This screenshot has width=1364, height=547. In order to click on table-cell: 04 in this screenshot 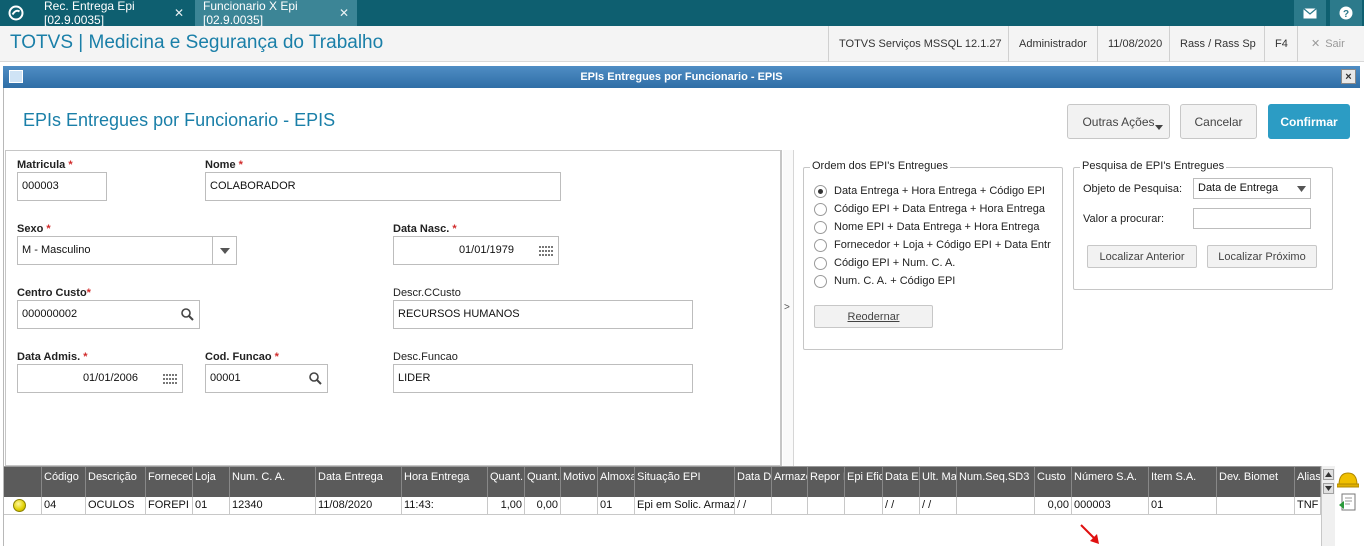, I will do `click(64, 506)`.